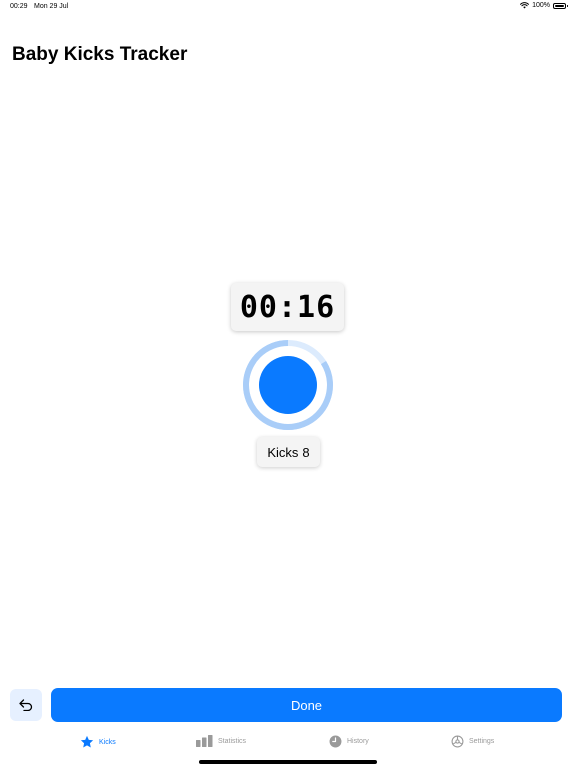 Image resolution: width=576 pixels, height=768 pixels. Describe the element at coordinates (100, 54) in the screenshot. I see `page-title: Baby Kicks Tracker` at that location.